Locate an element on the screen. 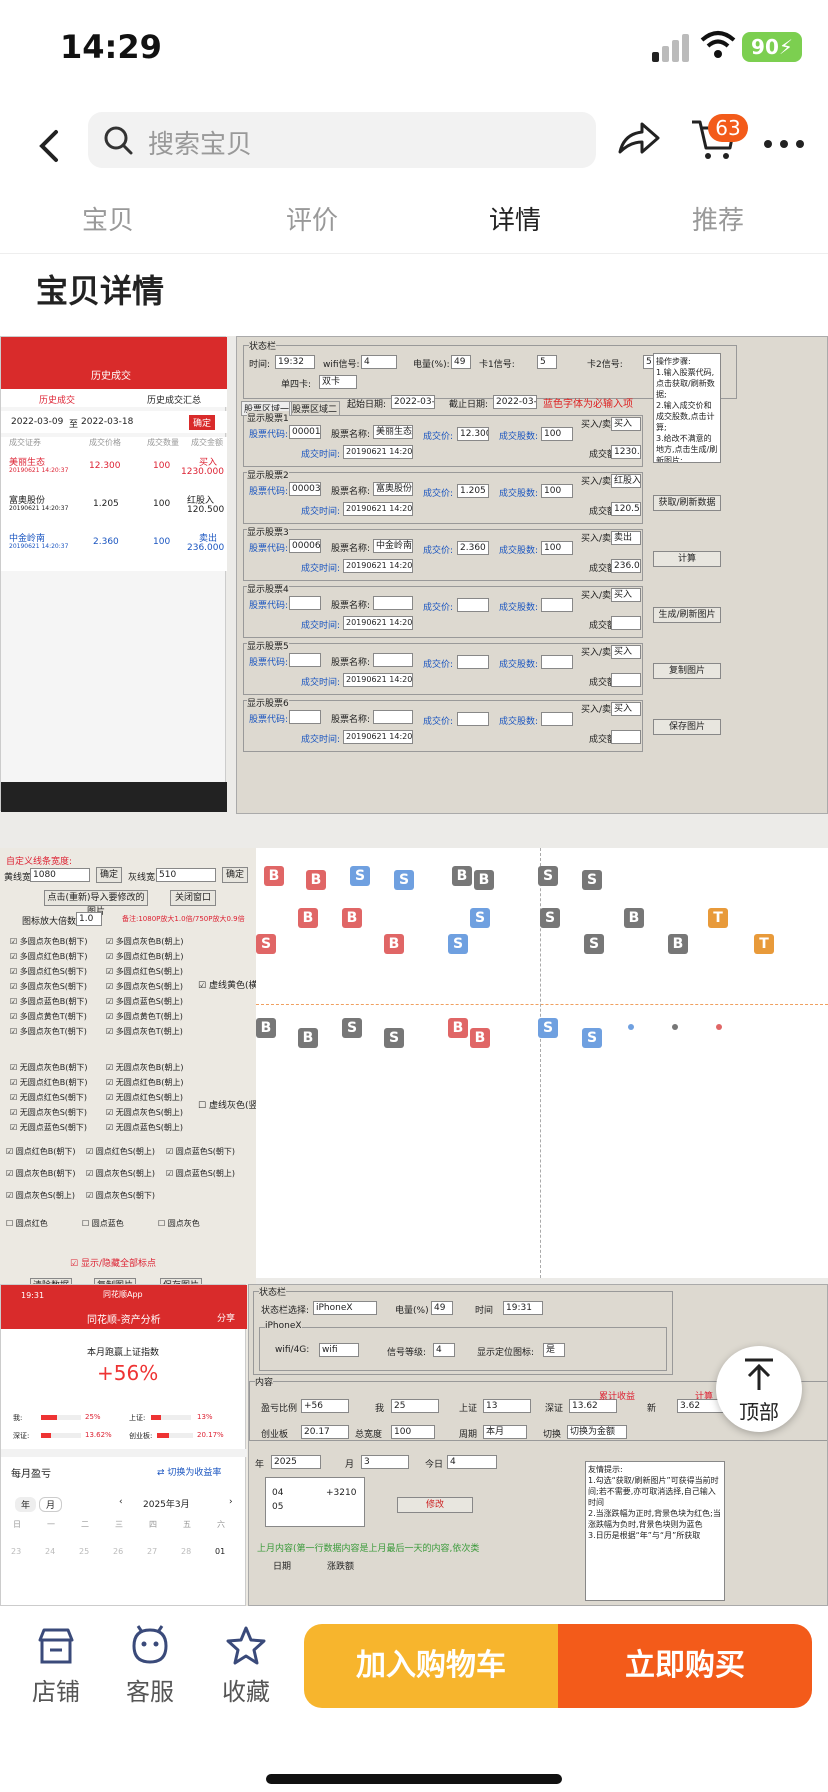  today-input: 4 is located at coordinates (472, 1462).